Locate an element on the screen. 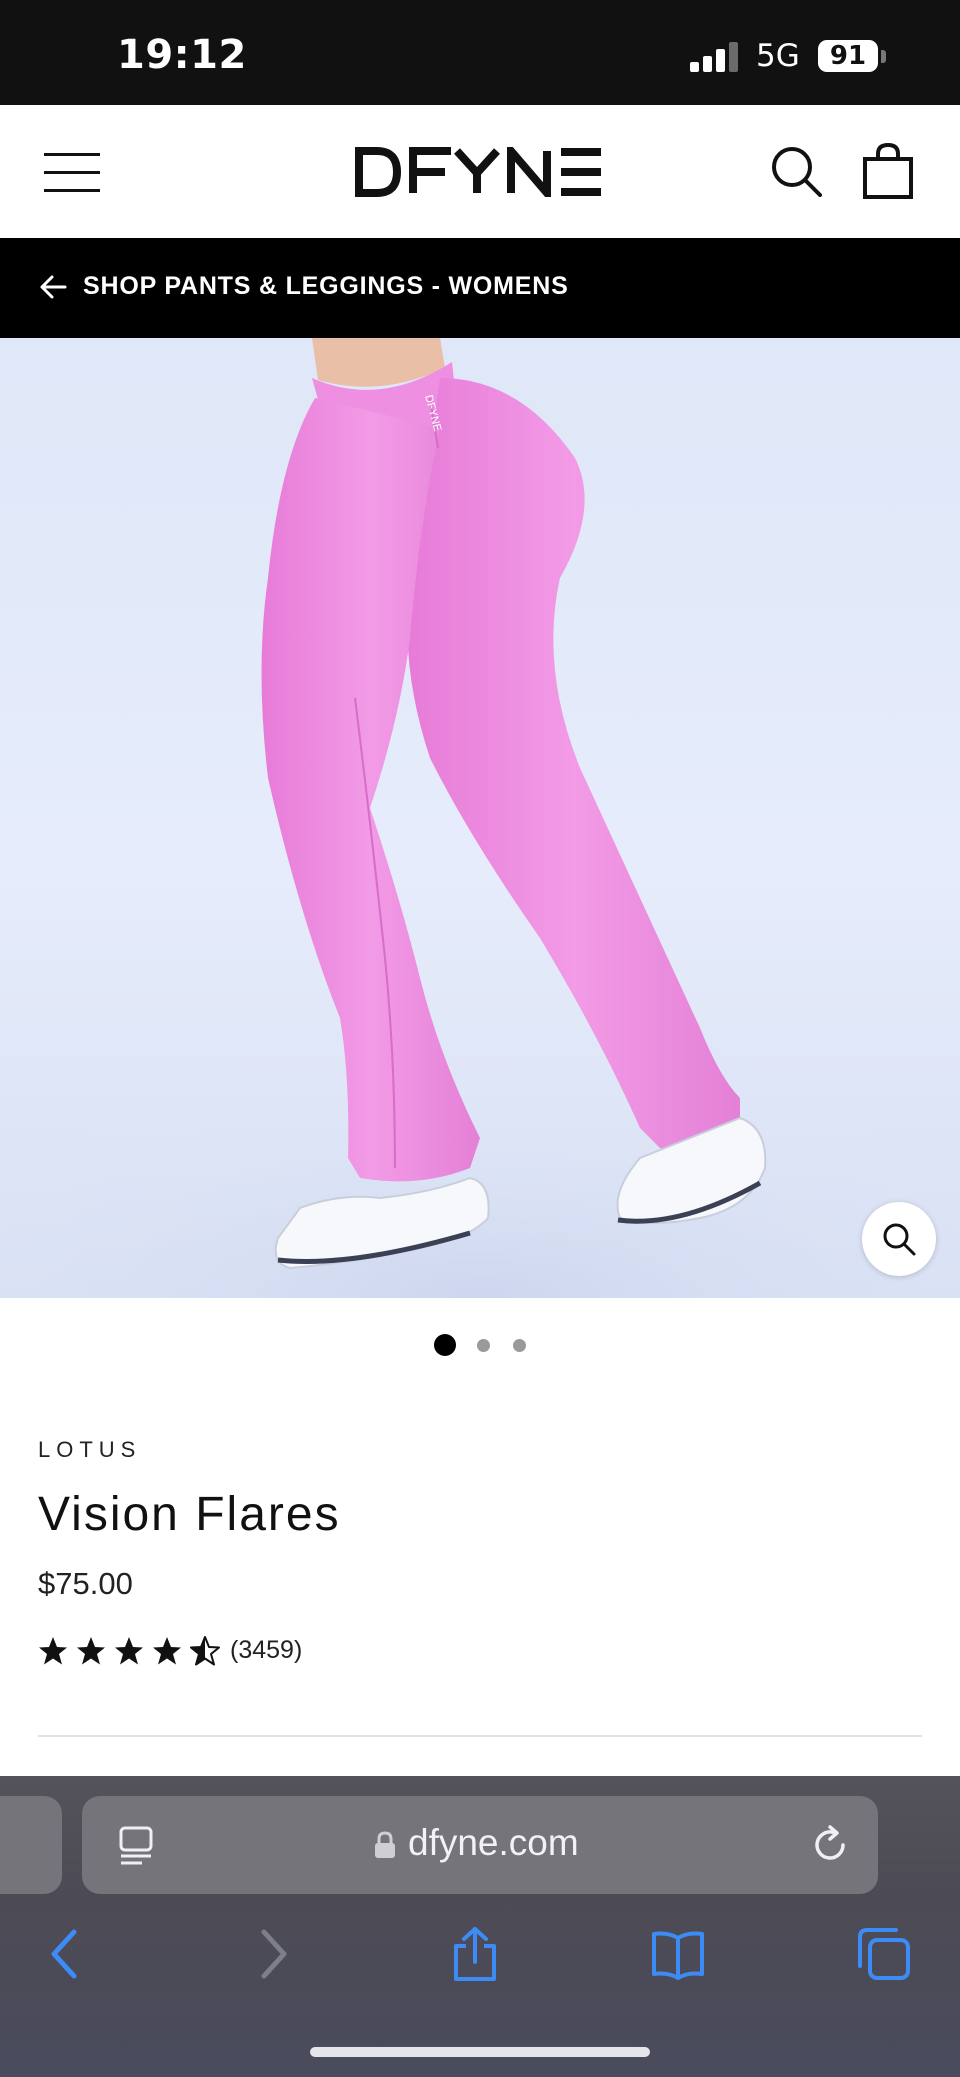 This screenshot has width=960, height=2077. back-icon is located at coordinates (64, 1954).